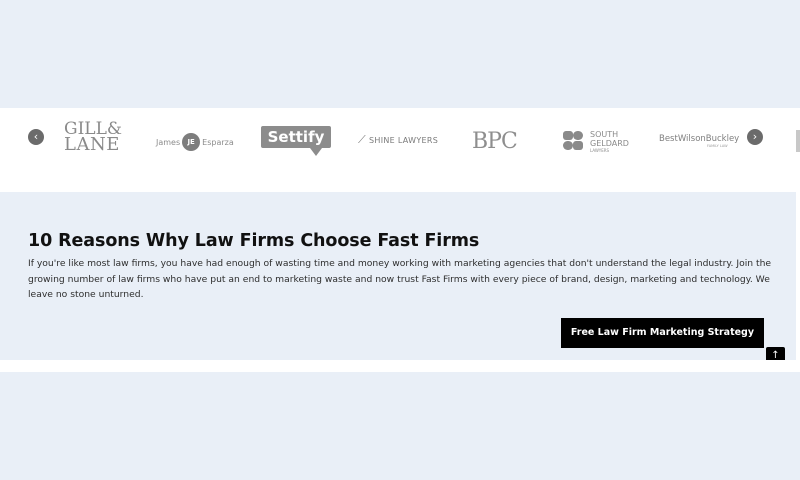 The height and width of the screenshot is (480, 800). What do you see at coordinates (609, 143) in the screenshot?
I see `logo-sg-line2: GELDARD` at bounding box center [609, 143].